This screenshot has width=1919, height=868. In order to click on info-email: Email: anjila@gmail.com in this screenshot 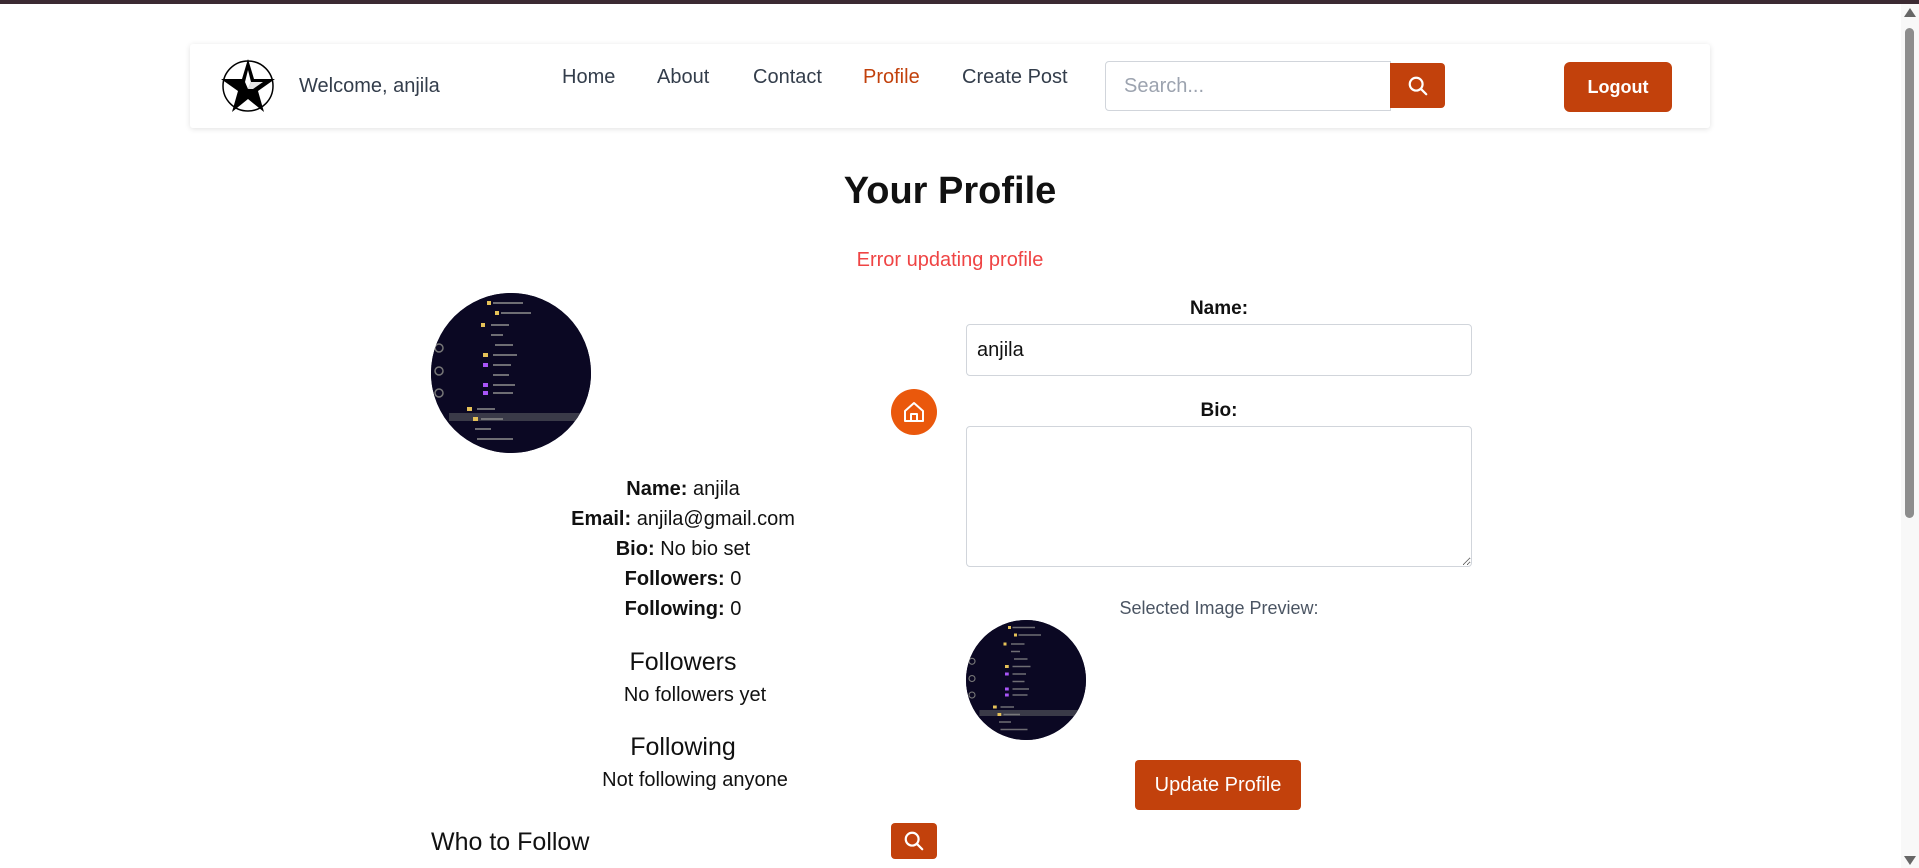, I will do `click(683, 519)`.